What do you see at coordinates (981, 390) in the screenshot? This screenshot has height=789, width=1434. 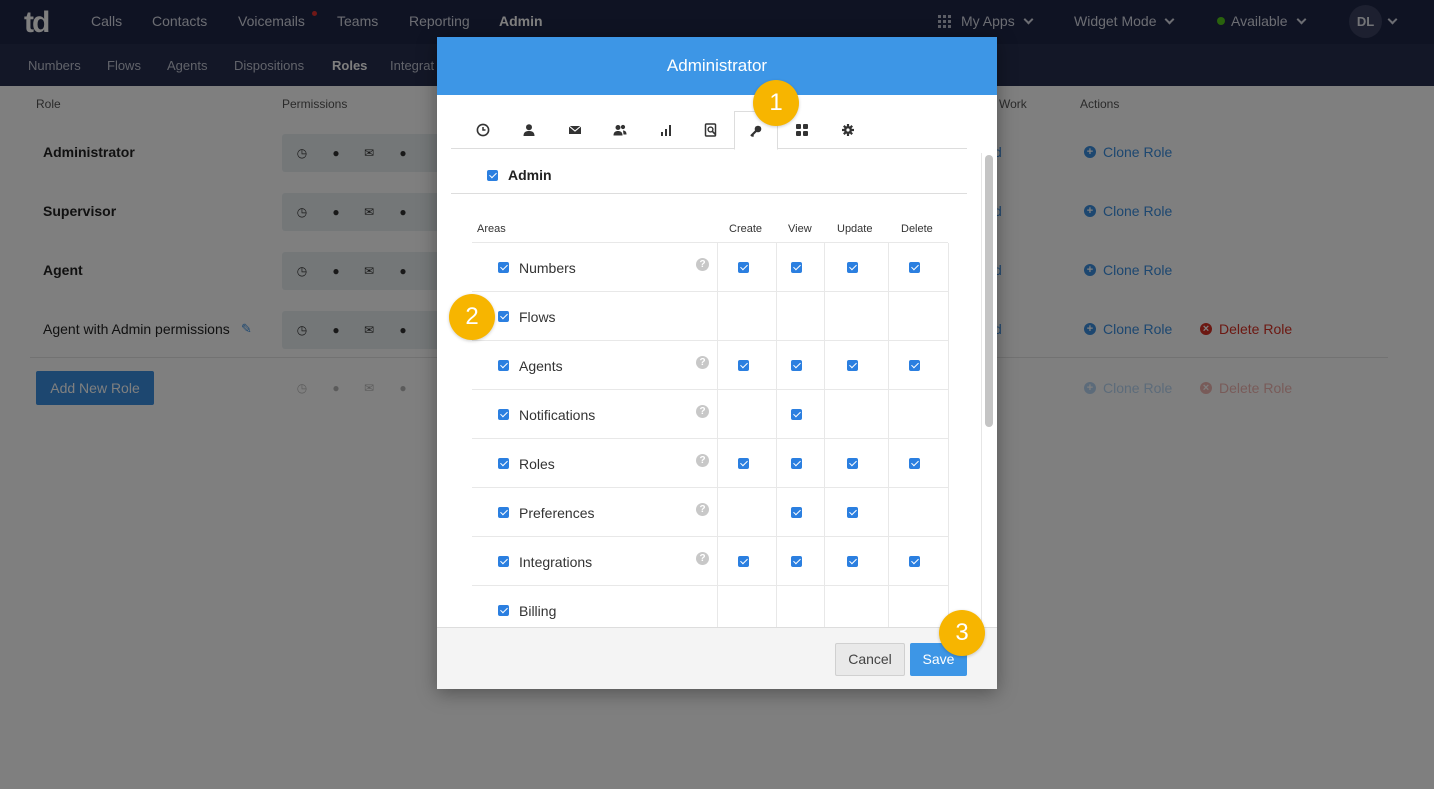 I see `scroll-track` at bounding box center [981, 390].